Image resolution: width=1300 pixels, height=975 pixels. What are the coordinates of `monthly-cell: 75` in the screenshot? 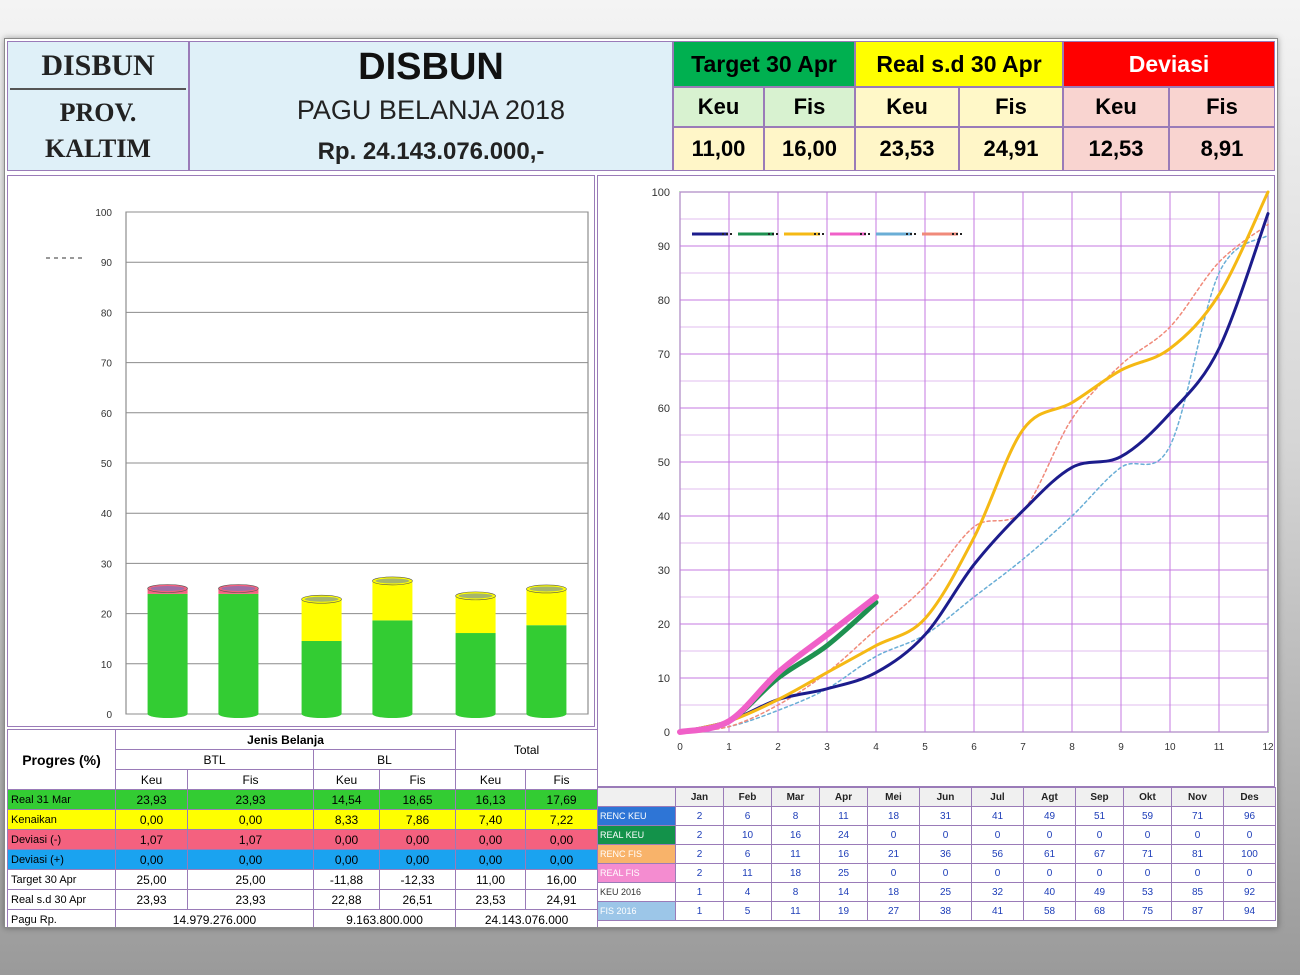 It's located at (1147, 911).